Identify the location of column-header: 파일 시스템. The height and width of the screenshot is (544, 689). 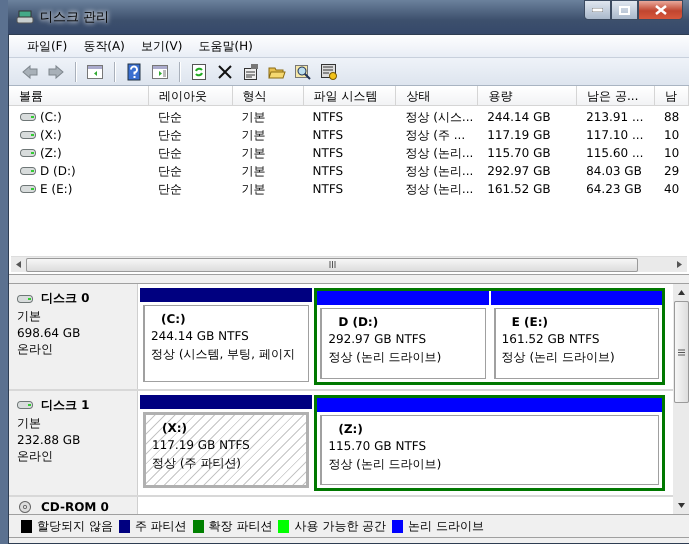
(350, 95).